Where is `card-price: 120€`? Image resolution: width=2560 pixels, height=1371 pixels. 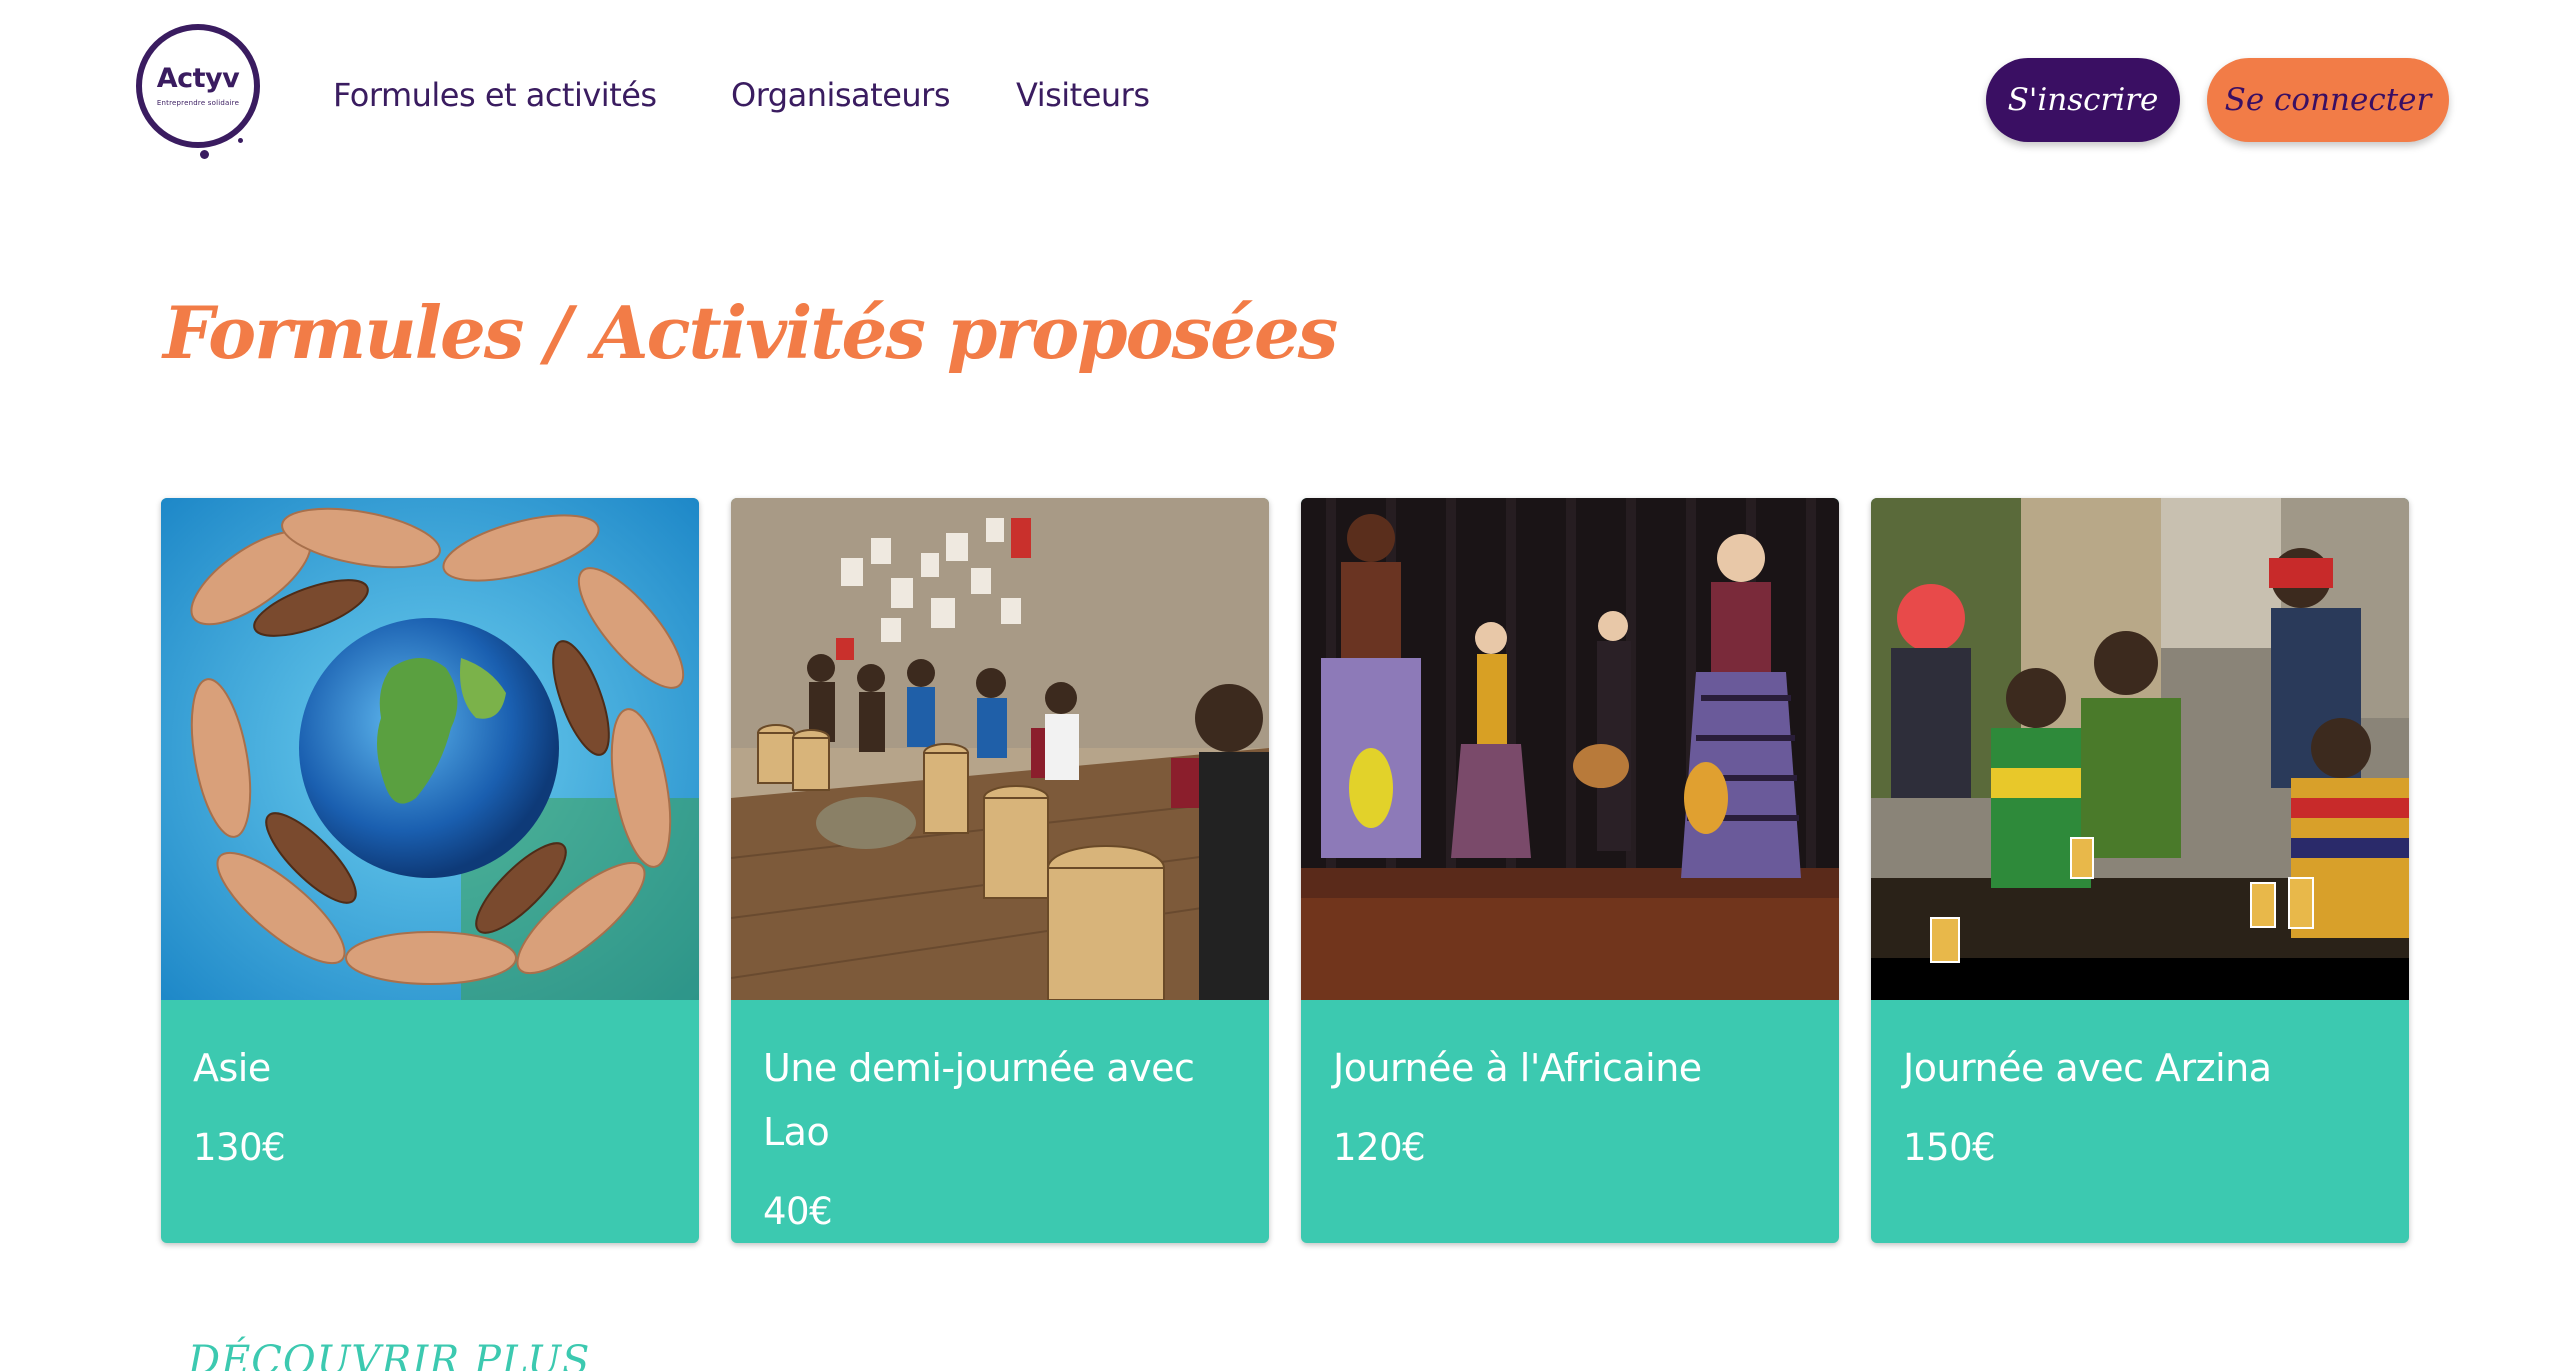 card-price: 120€ is located at coordinates (1379, 1147).